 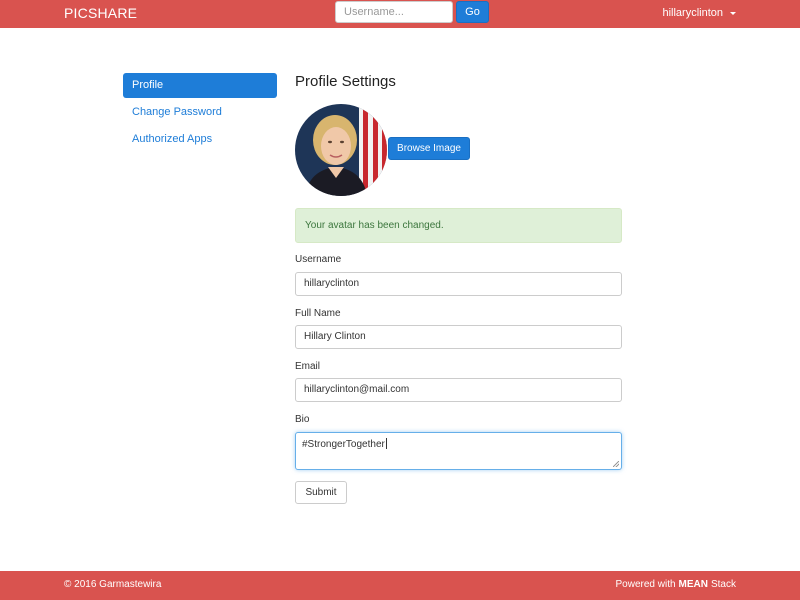 What do you see at coordinates (733, 13) in the screenshot?
I see `caret-down-icon` at bounding box center [733, 13].